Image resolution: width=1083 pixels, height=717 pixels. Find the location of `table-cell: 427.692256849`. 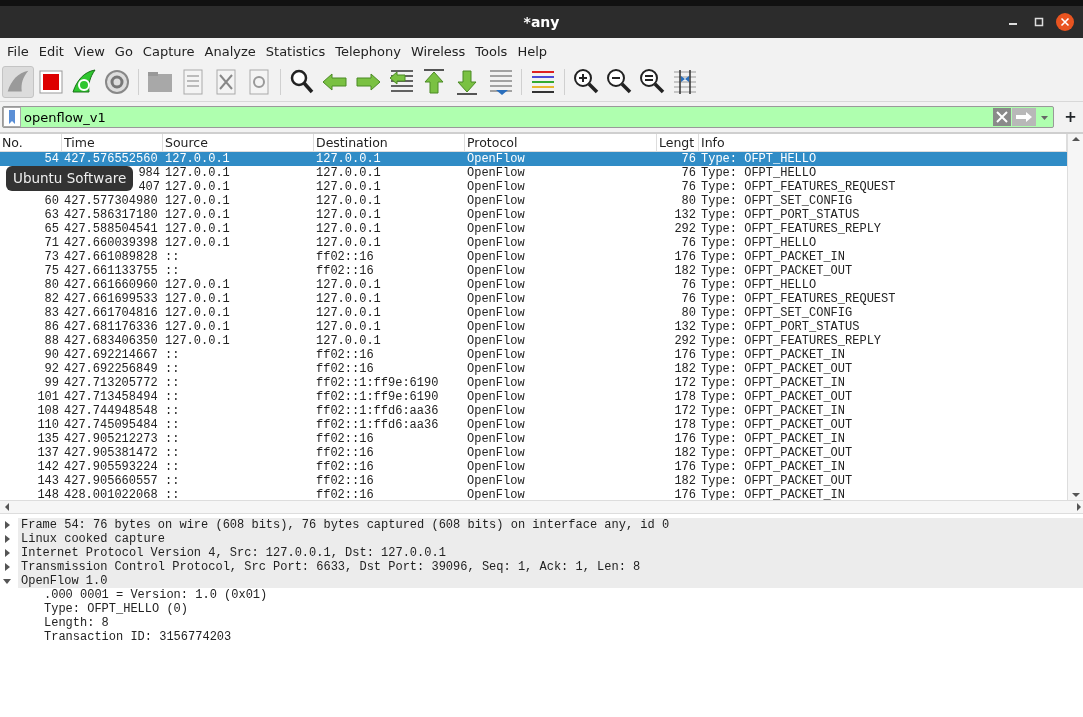

table-cell: 427.692256849 is located at coordinates (111, 369).